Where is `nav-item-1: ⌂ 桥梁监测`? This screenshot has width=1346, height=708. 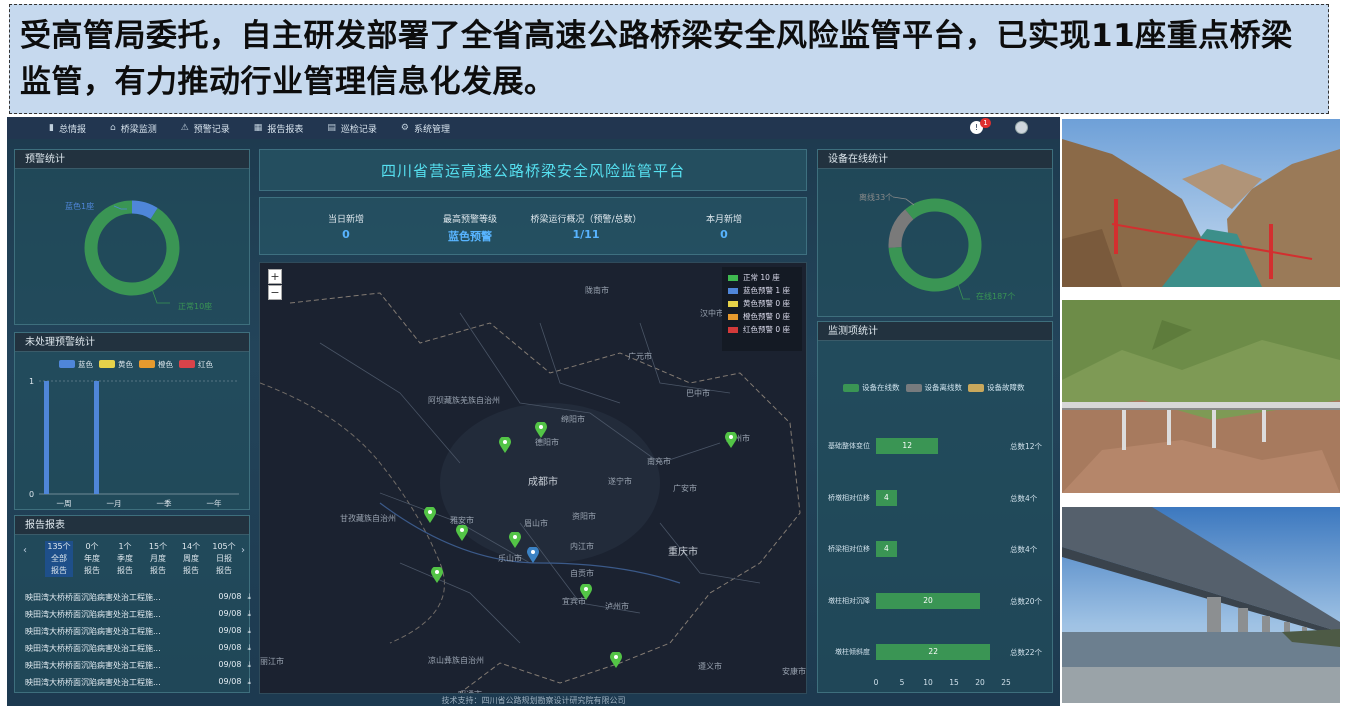
nav-item-1: ⌂ 桥梁监测 is located at coordinates (133, 128).